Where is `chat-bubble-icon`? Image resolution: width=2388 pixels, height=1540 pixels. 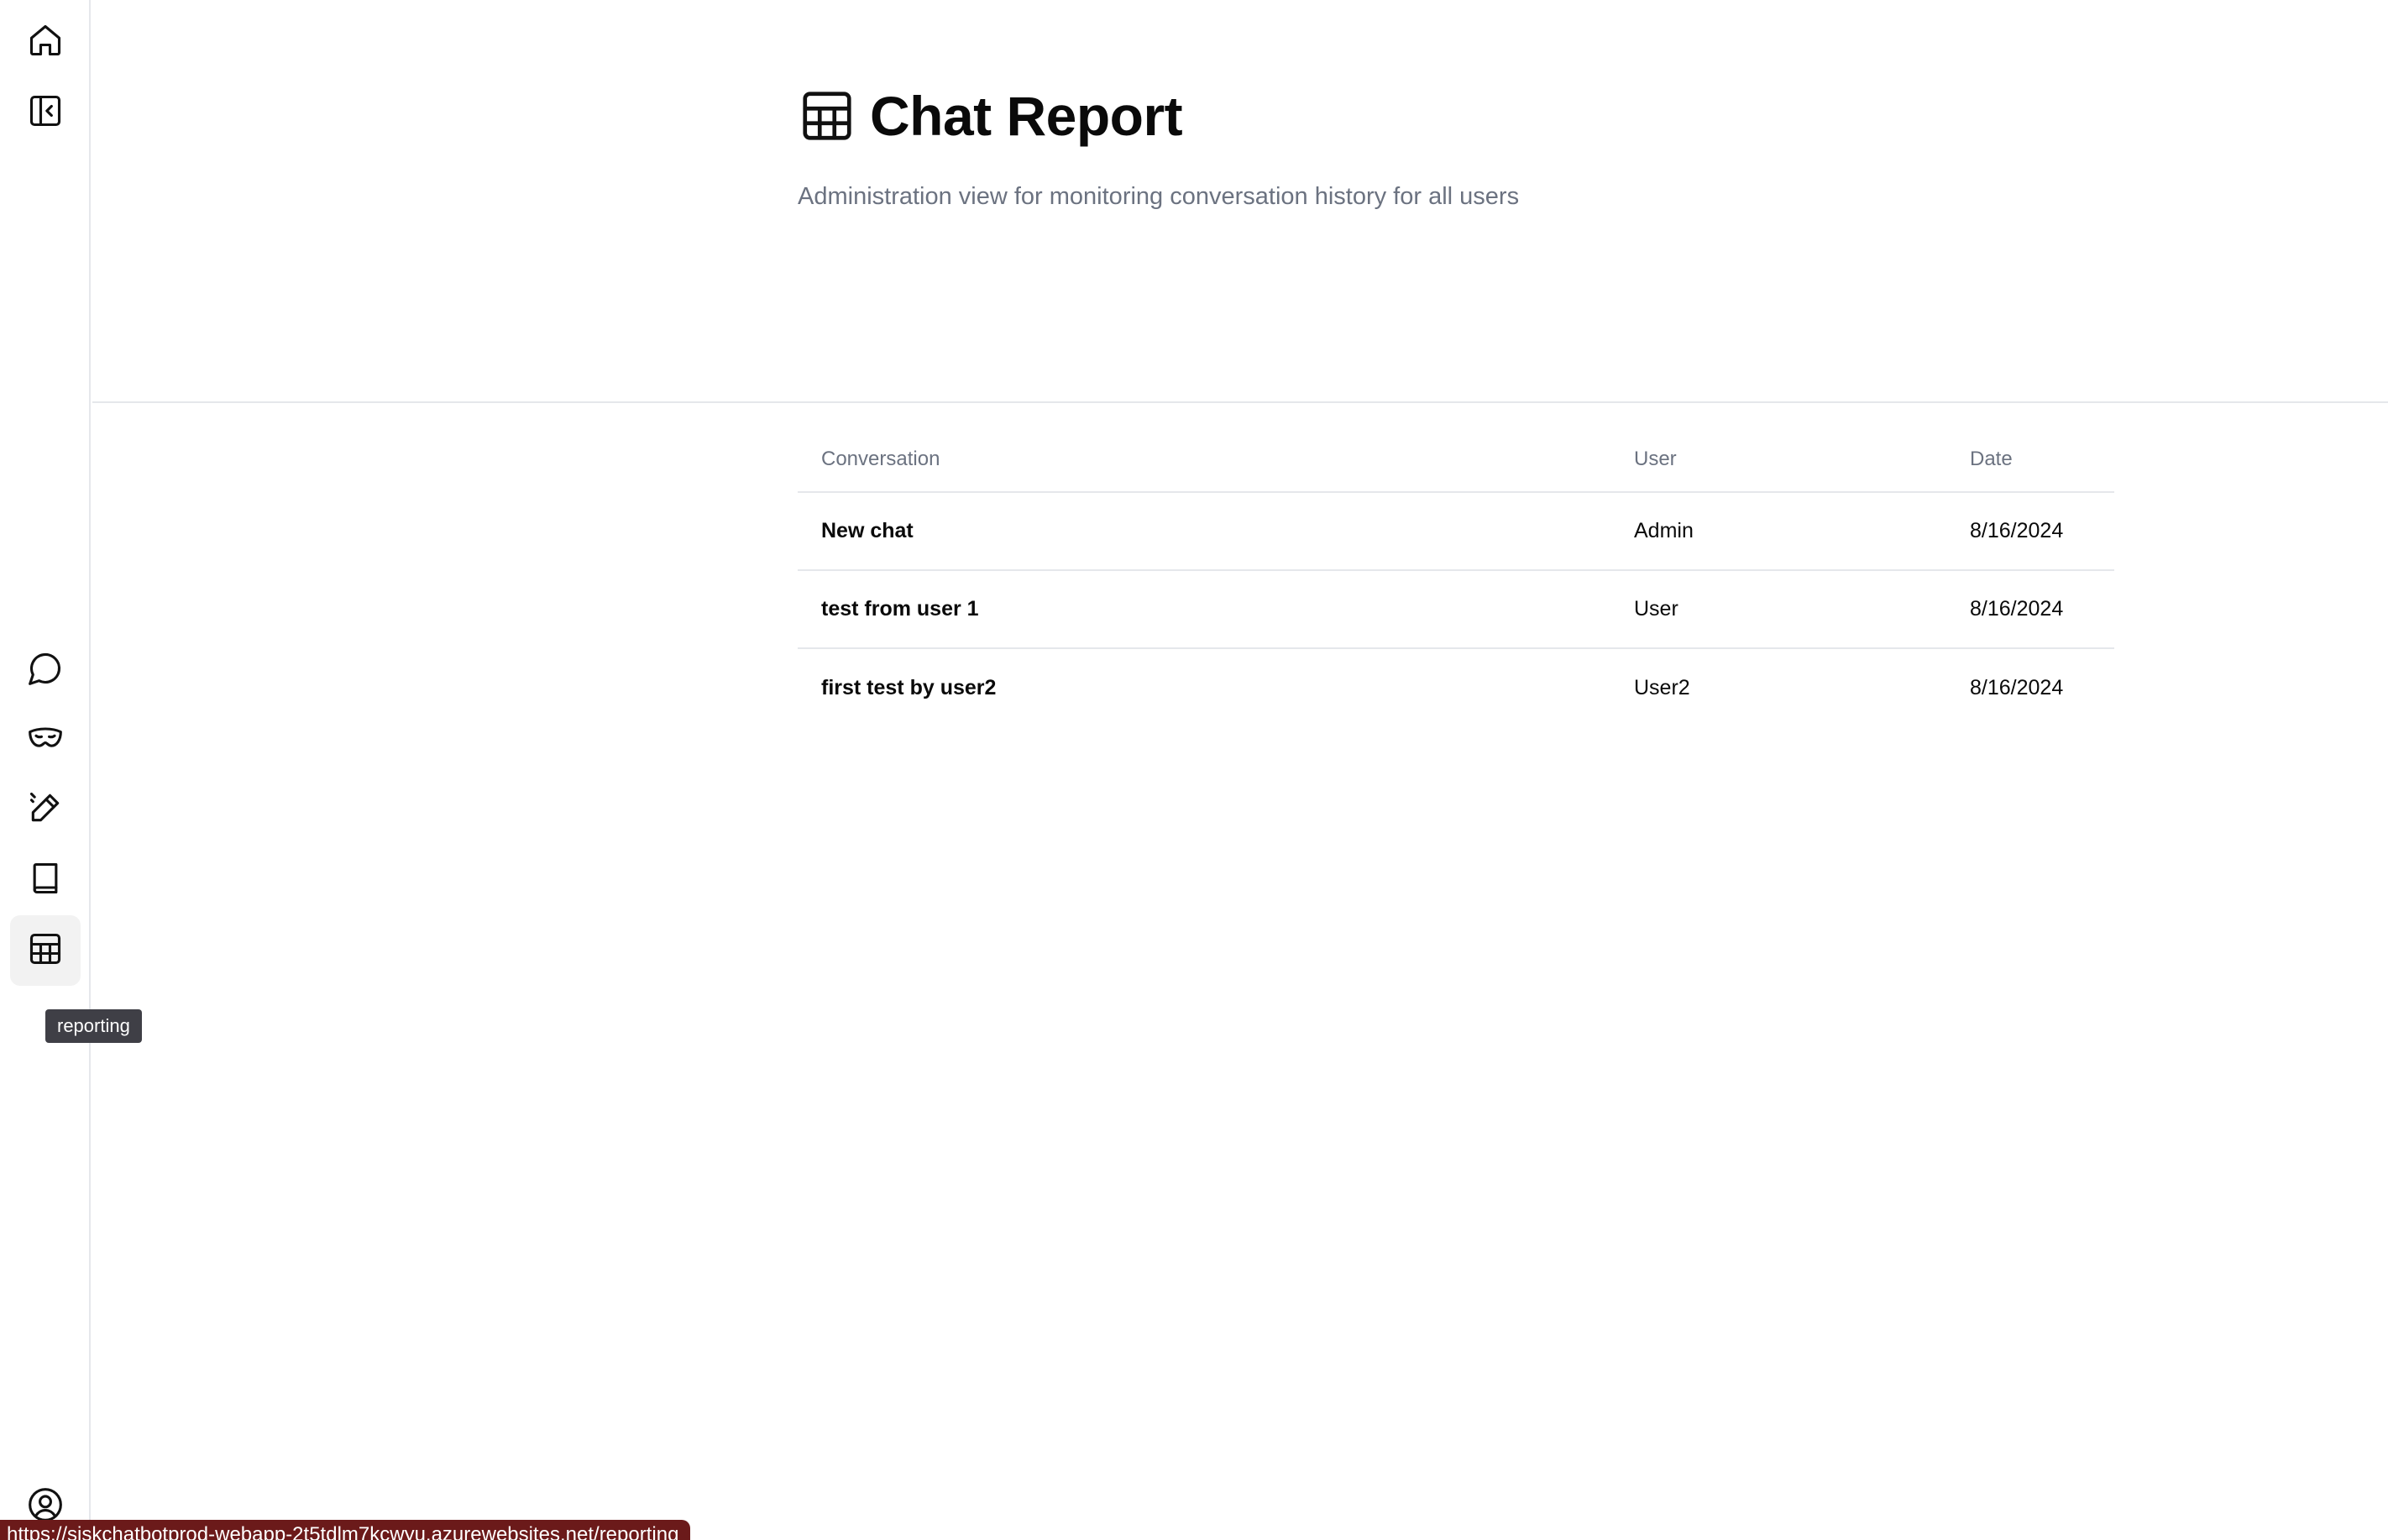 chat-bubble-icon is located at coordinates (45, 670).